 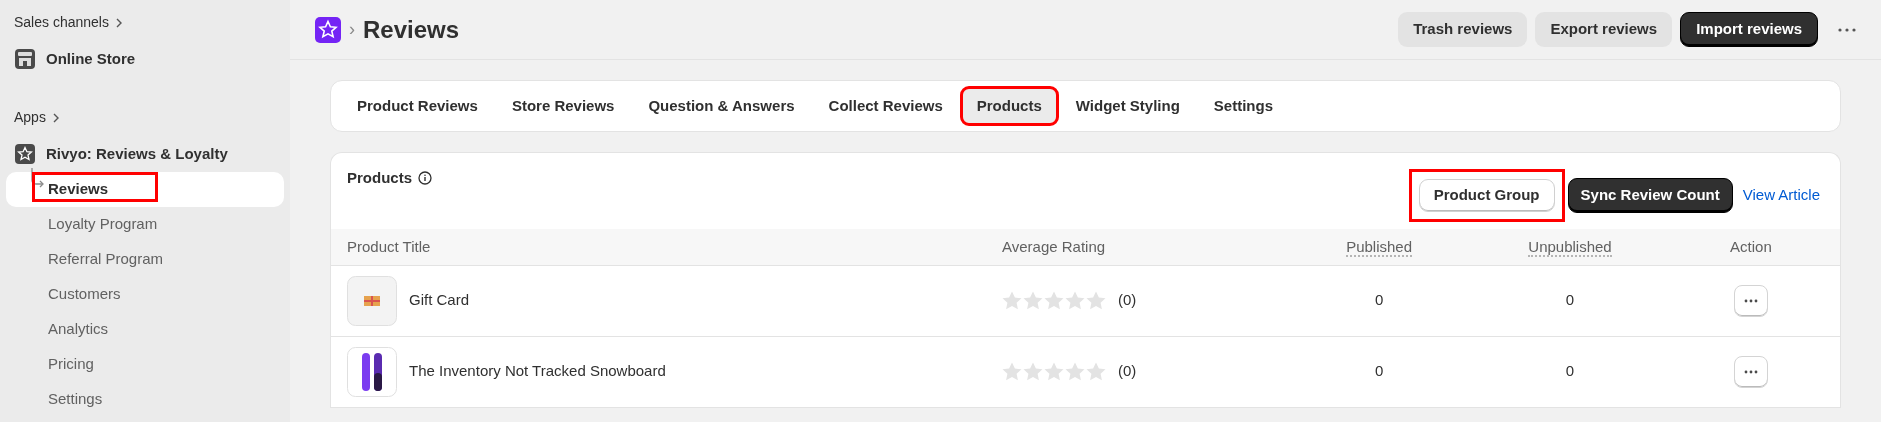 I want to click on column-header: Action, so click(x=1751, y=246).